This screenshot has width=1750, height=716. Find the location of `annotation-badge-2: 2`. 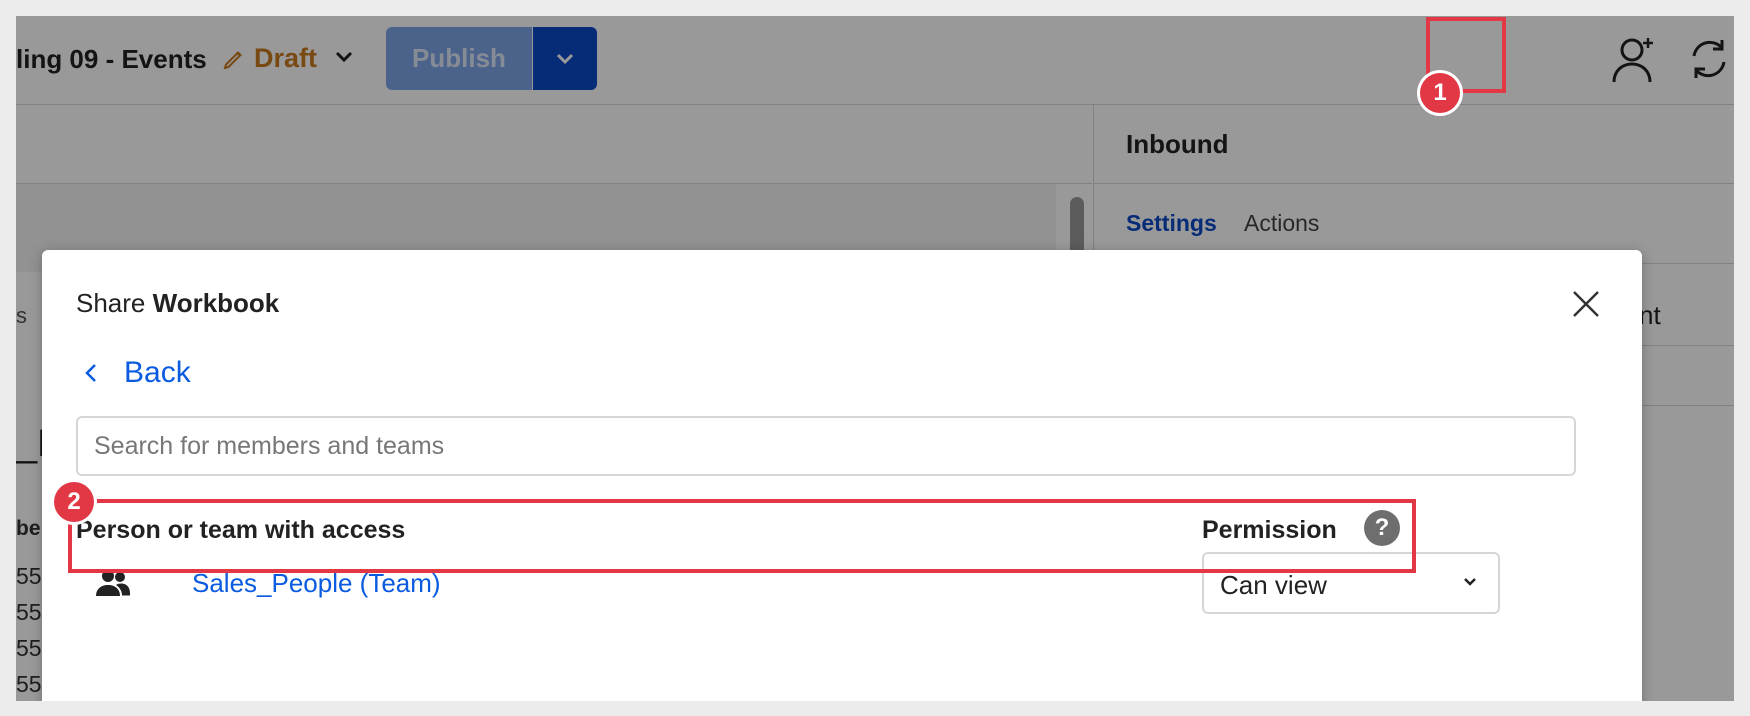

annotation-badge-2: 2 is located at coordinates (74, 502).